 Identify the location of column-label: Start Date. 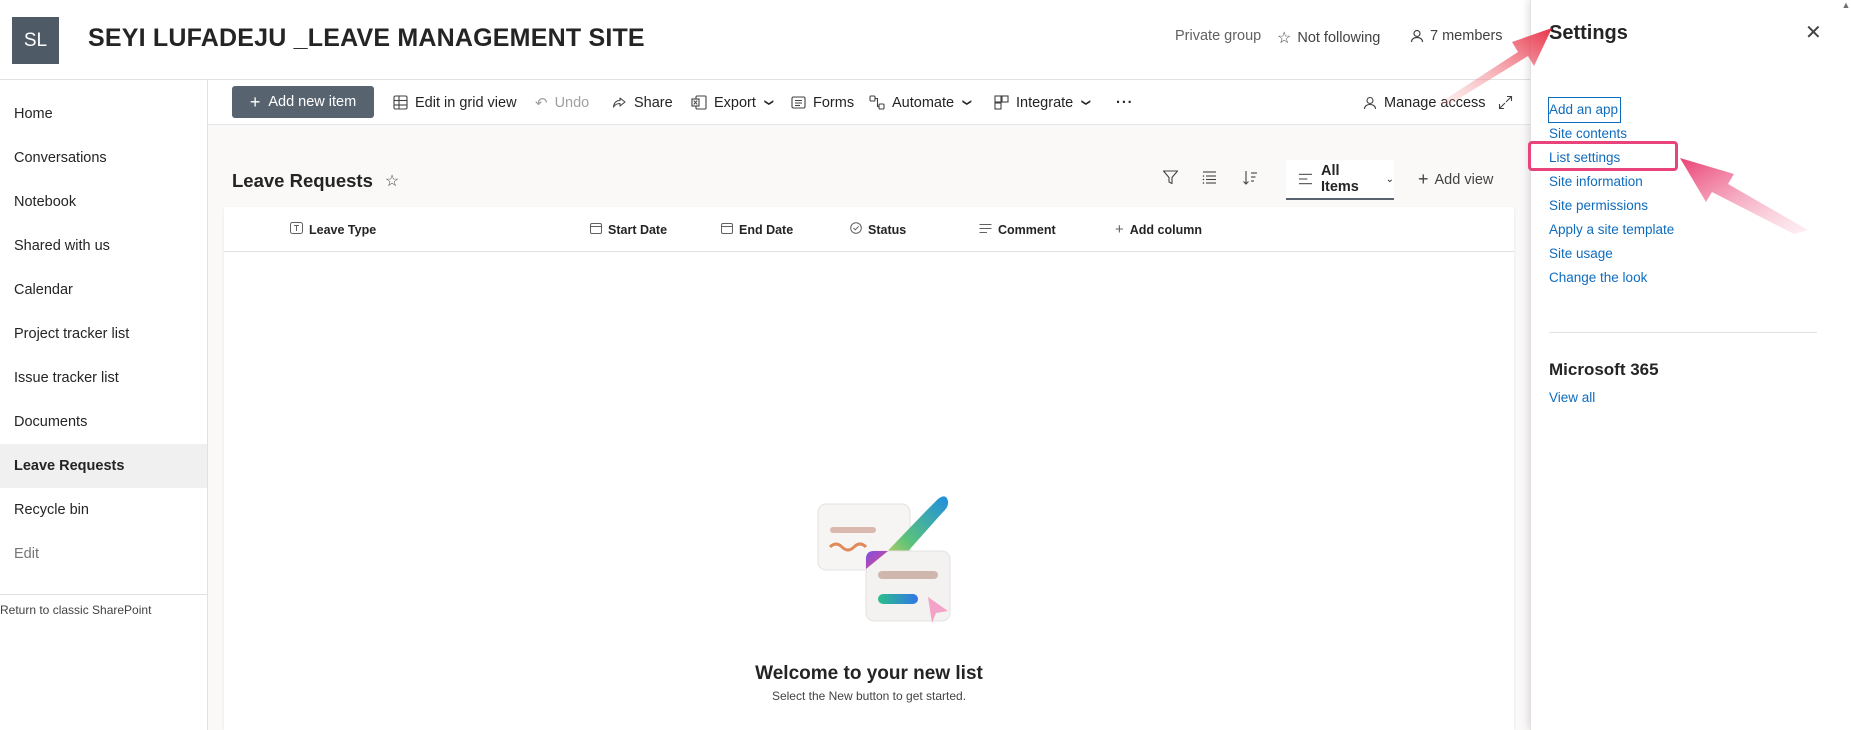
(638, 229).